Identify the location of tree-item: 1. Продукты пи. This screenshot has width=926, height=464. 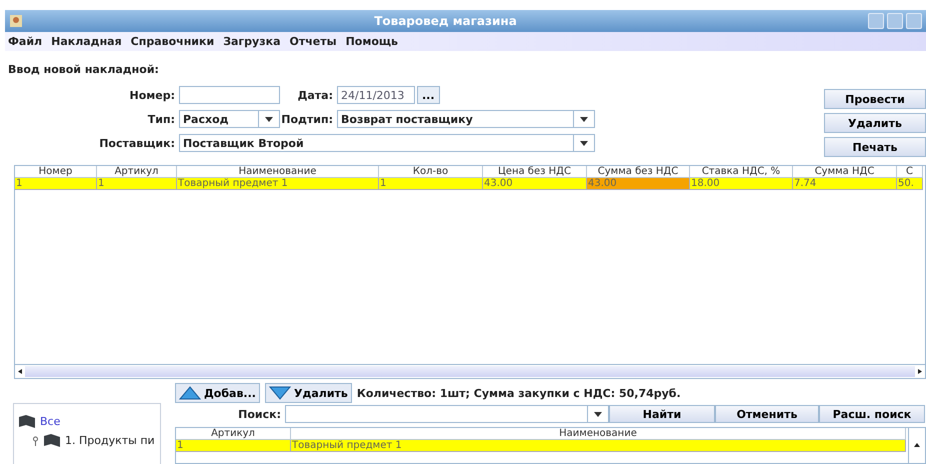
(87, 440).